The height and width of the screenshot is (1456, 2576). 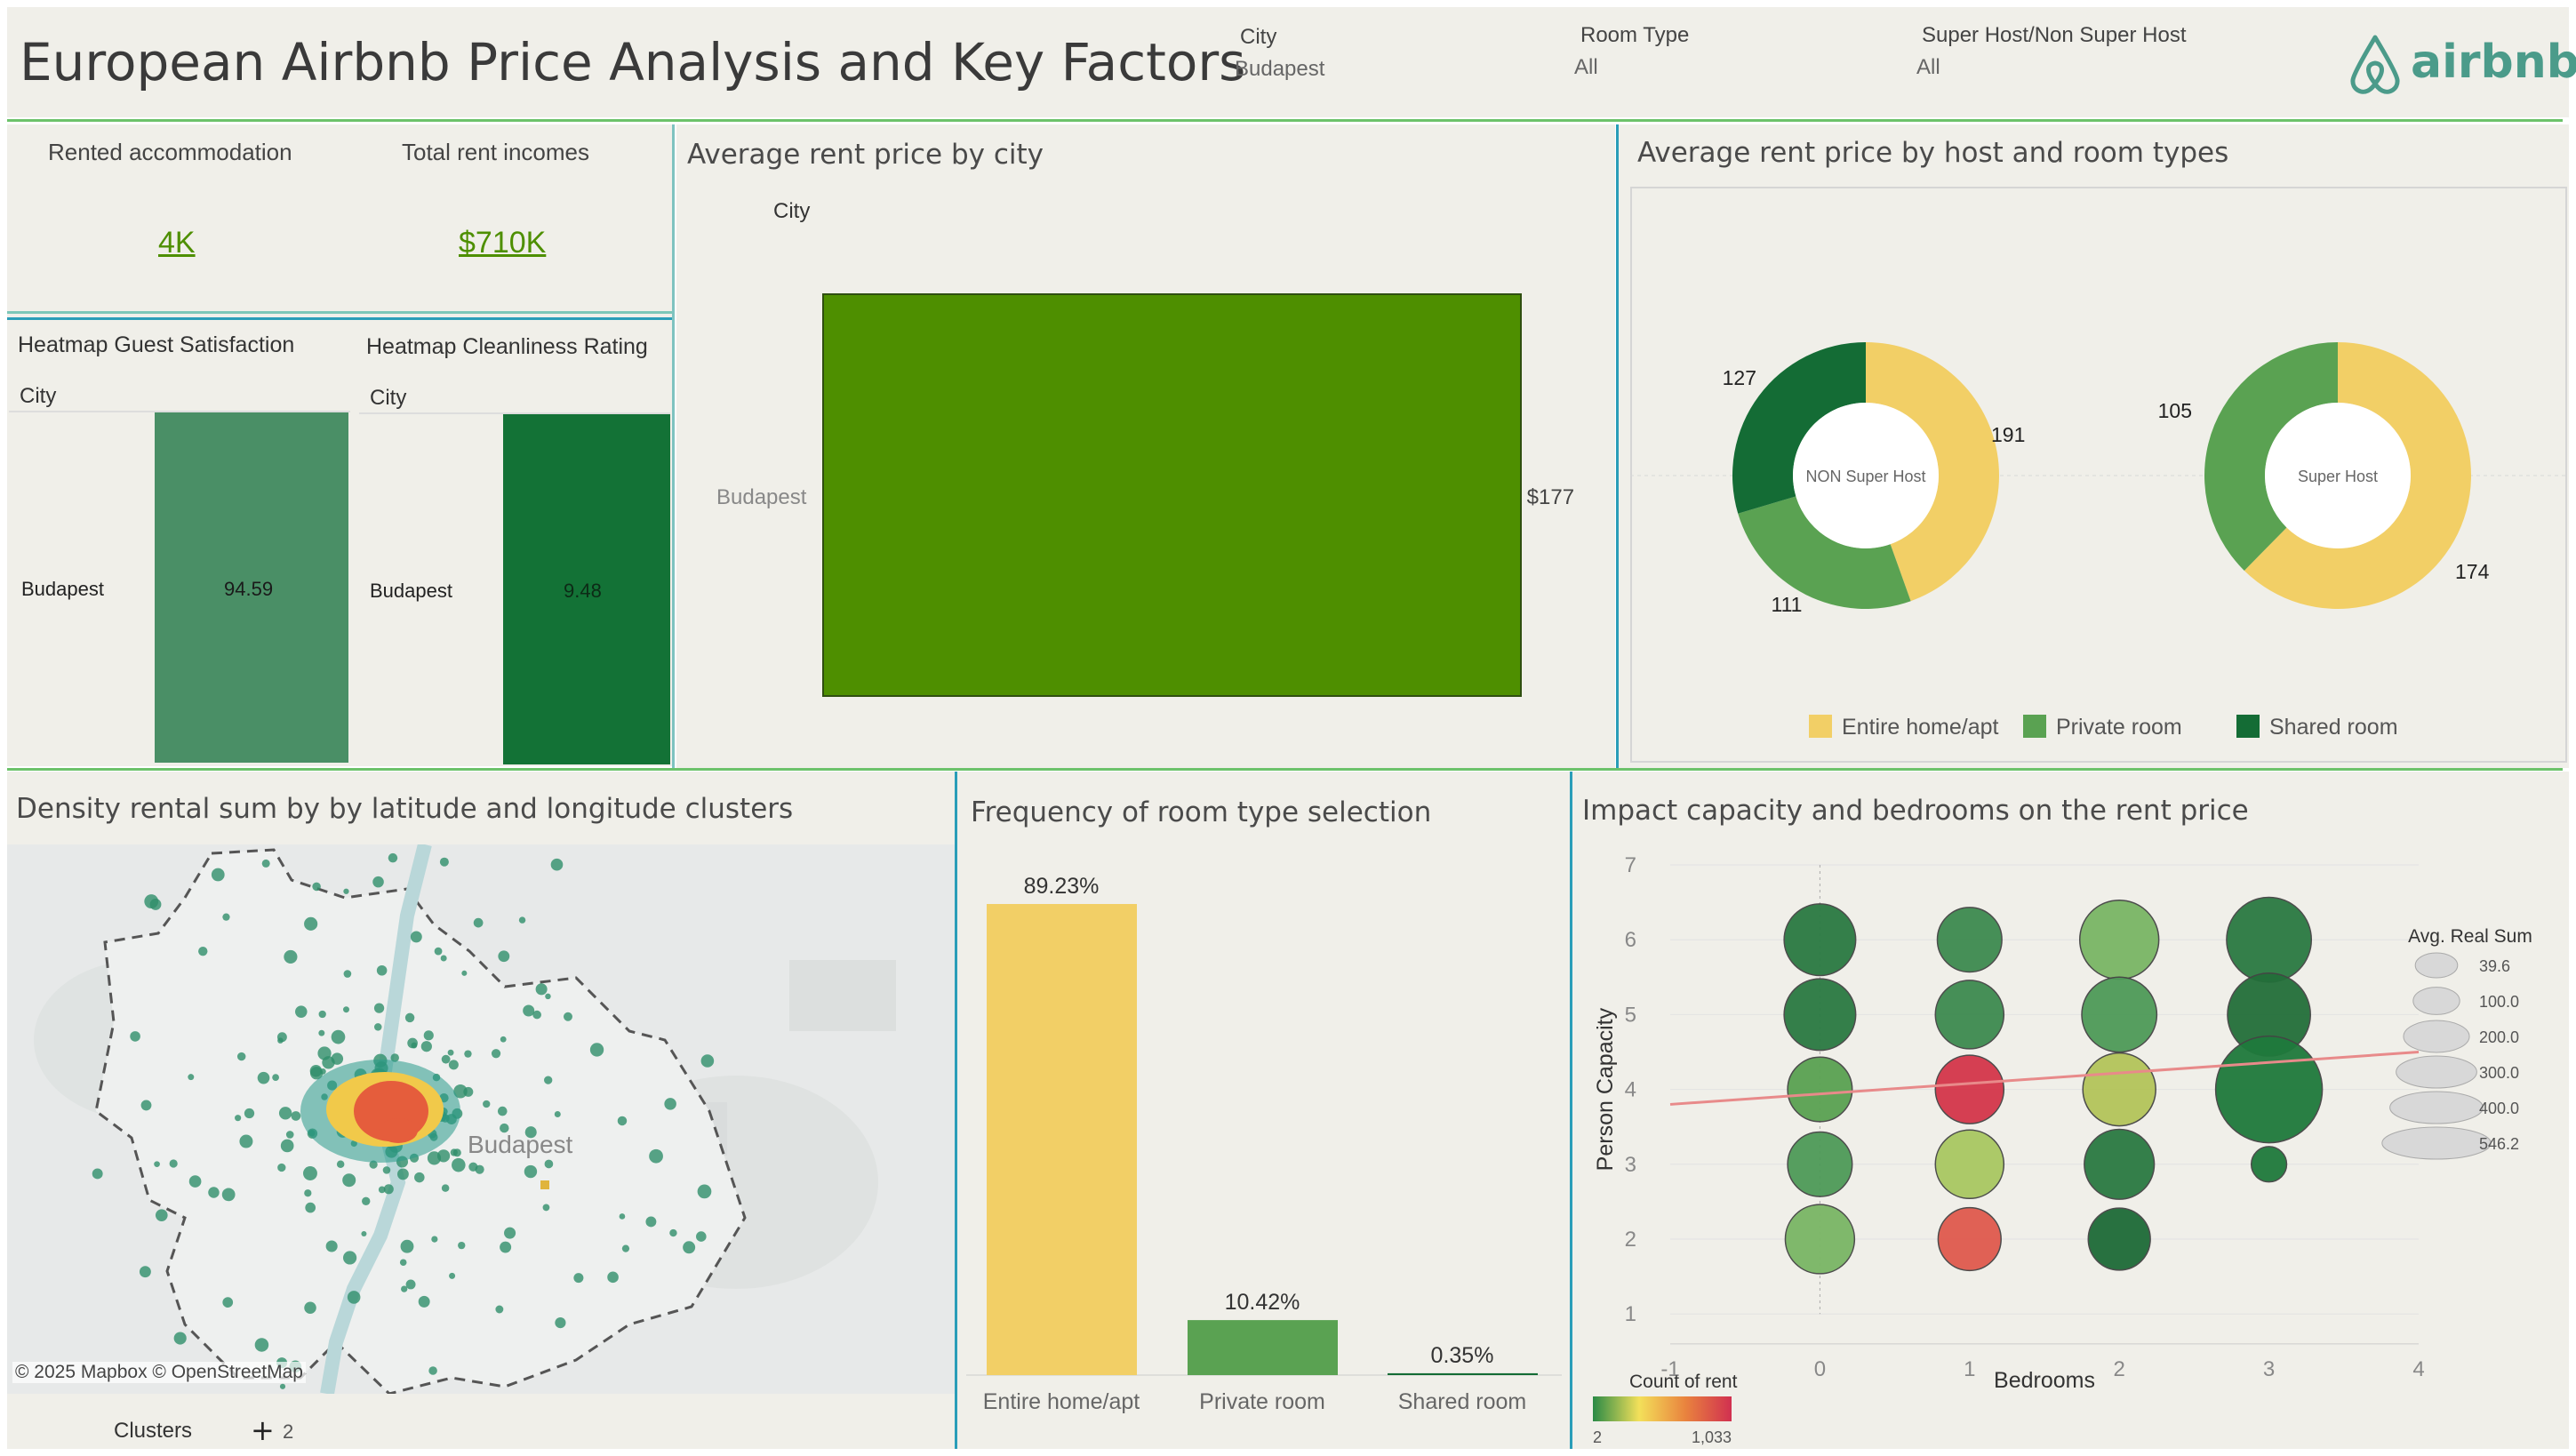 I want to click on clusters-value: 2, so click(x=288, y=1431).